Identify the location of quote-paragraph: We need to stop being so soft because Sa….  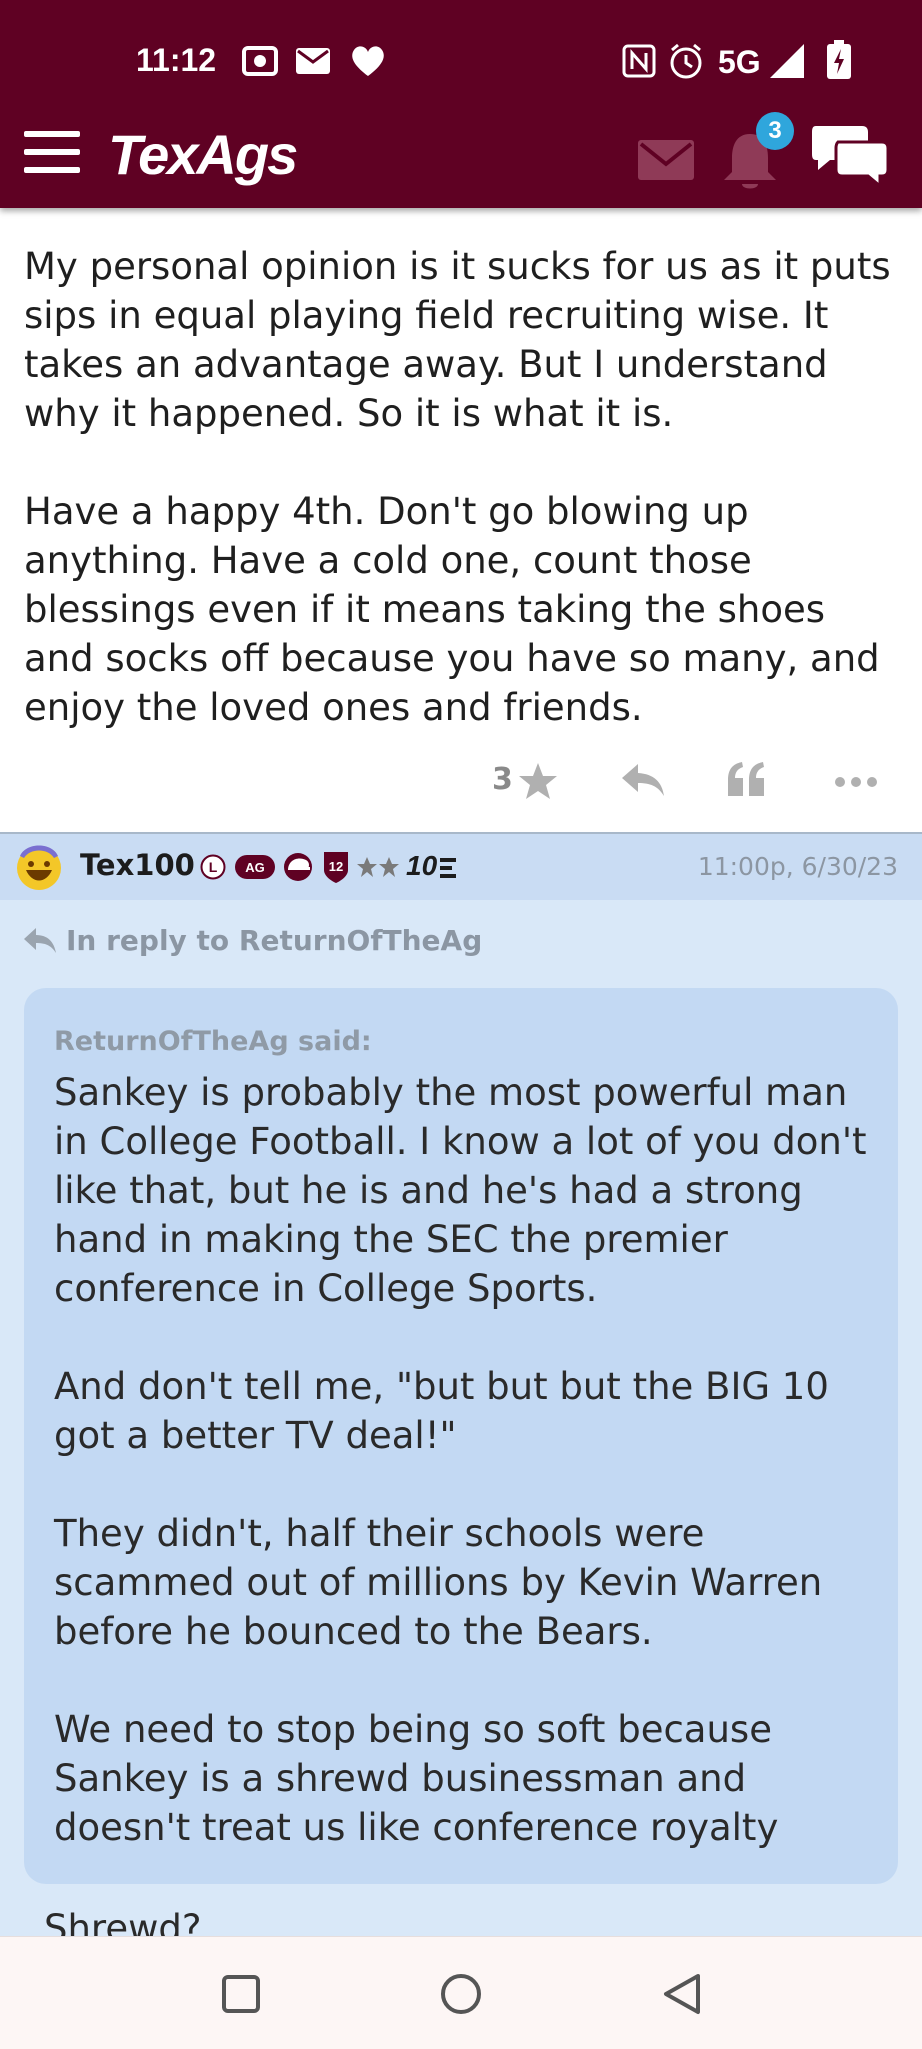
(416, 1778).